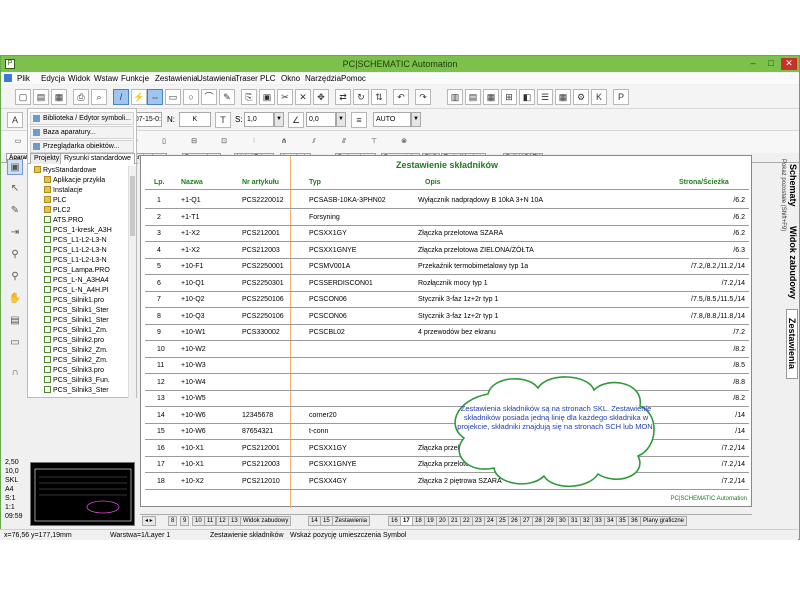 This screenshot has height=600, width=800. I want to click on edit-tool-icon: ✎, so click(15, 211).